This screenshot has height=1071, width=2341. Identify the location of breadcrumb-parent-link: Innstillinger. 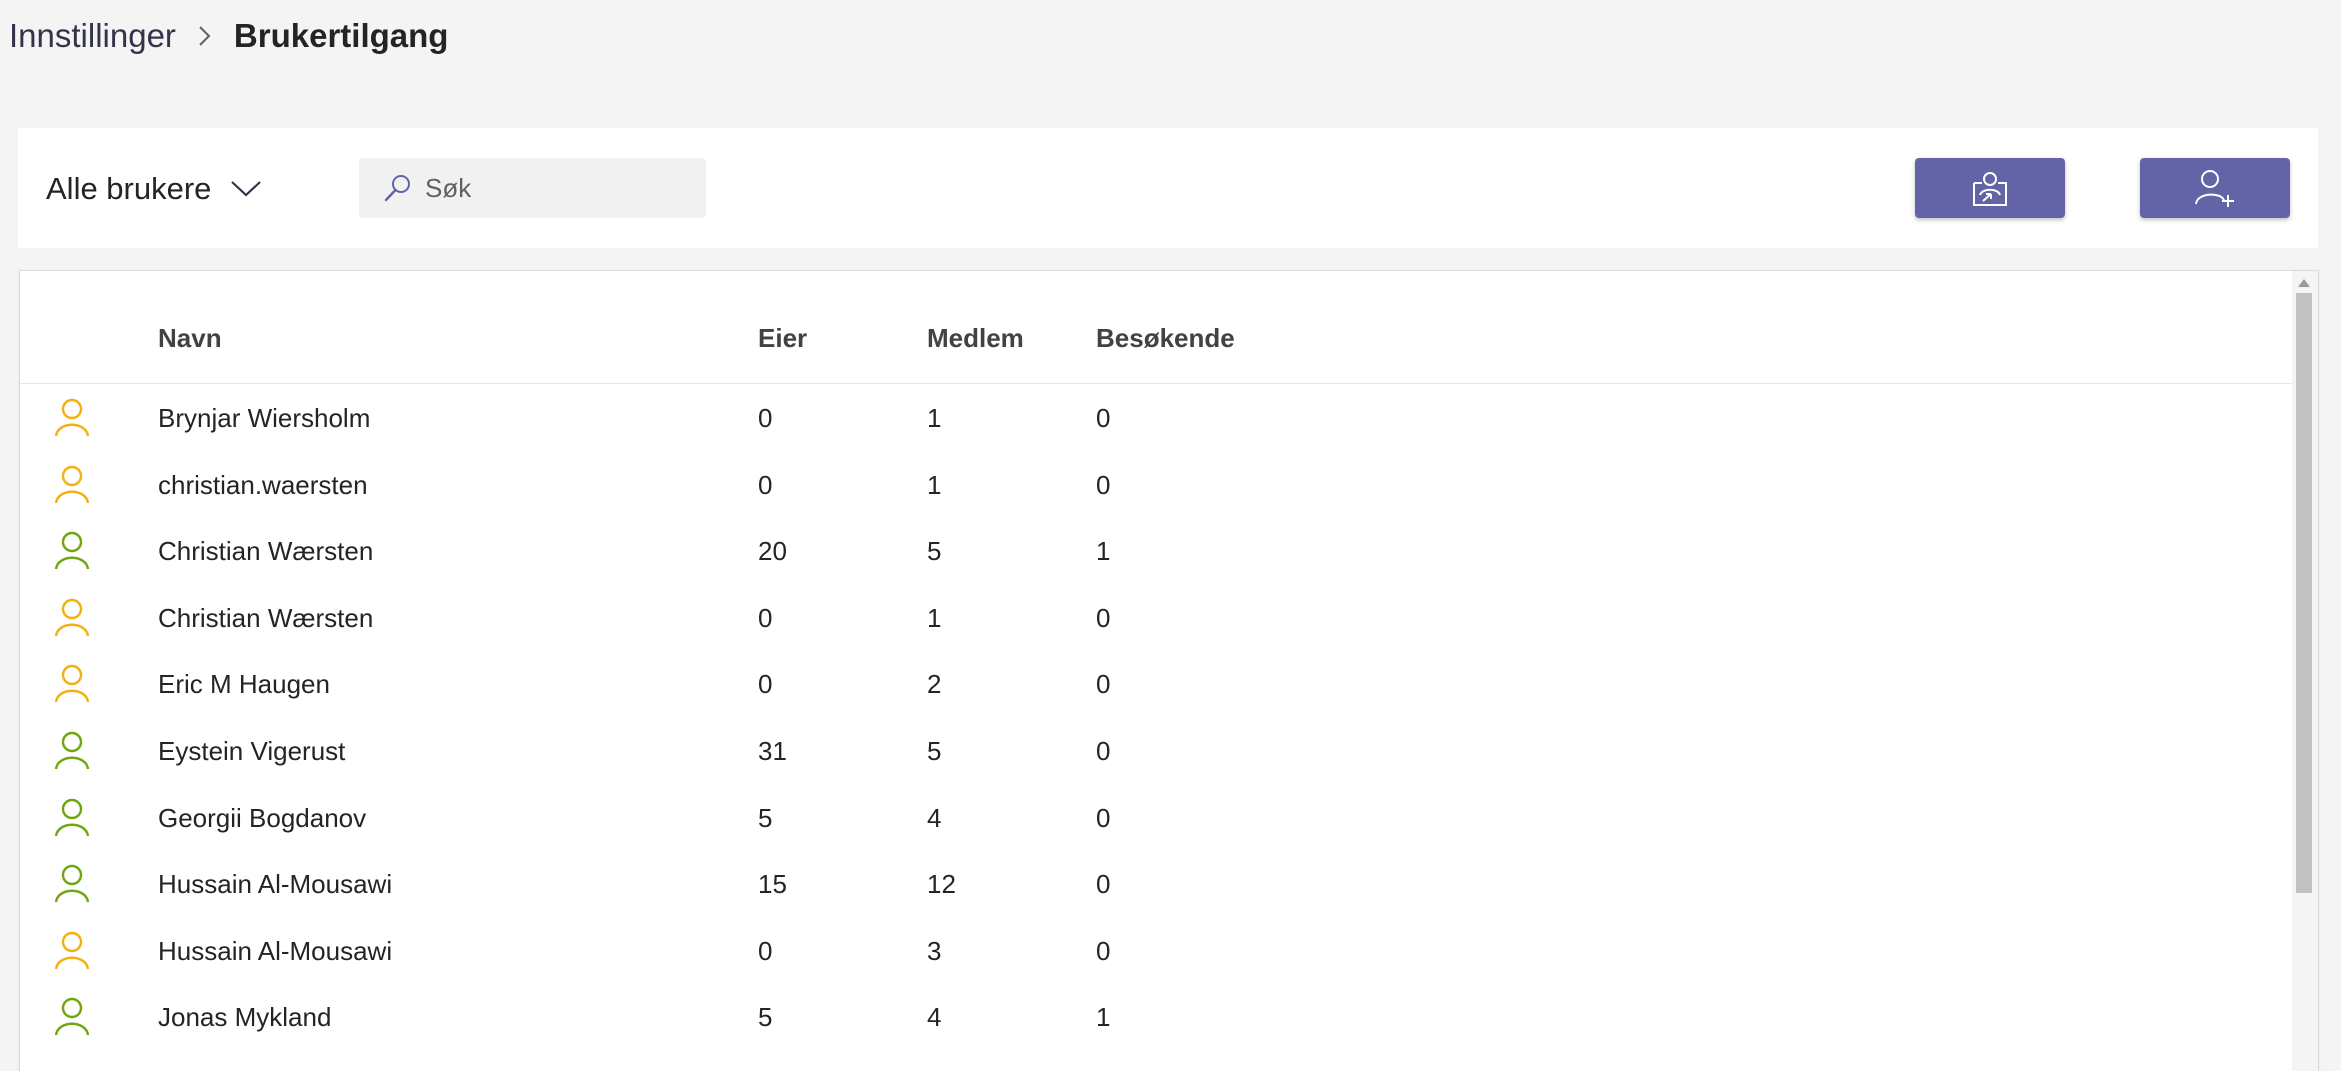
(92, 36).